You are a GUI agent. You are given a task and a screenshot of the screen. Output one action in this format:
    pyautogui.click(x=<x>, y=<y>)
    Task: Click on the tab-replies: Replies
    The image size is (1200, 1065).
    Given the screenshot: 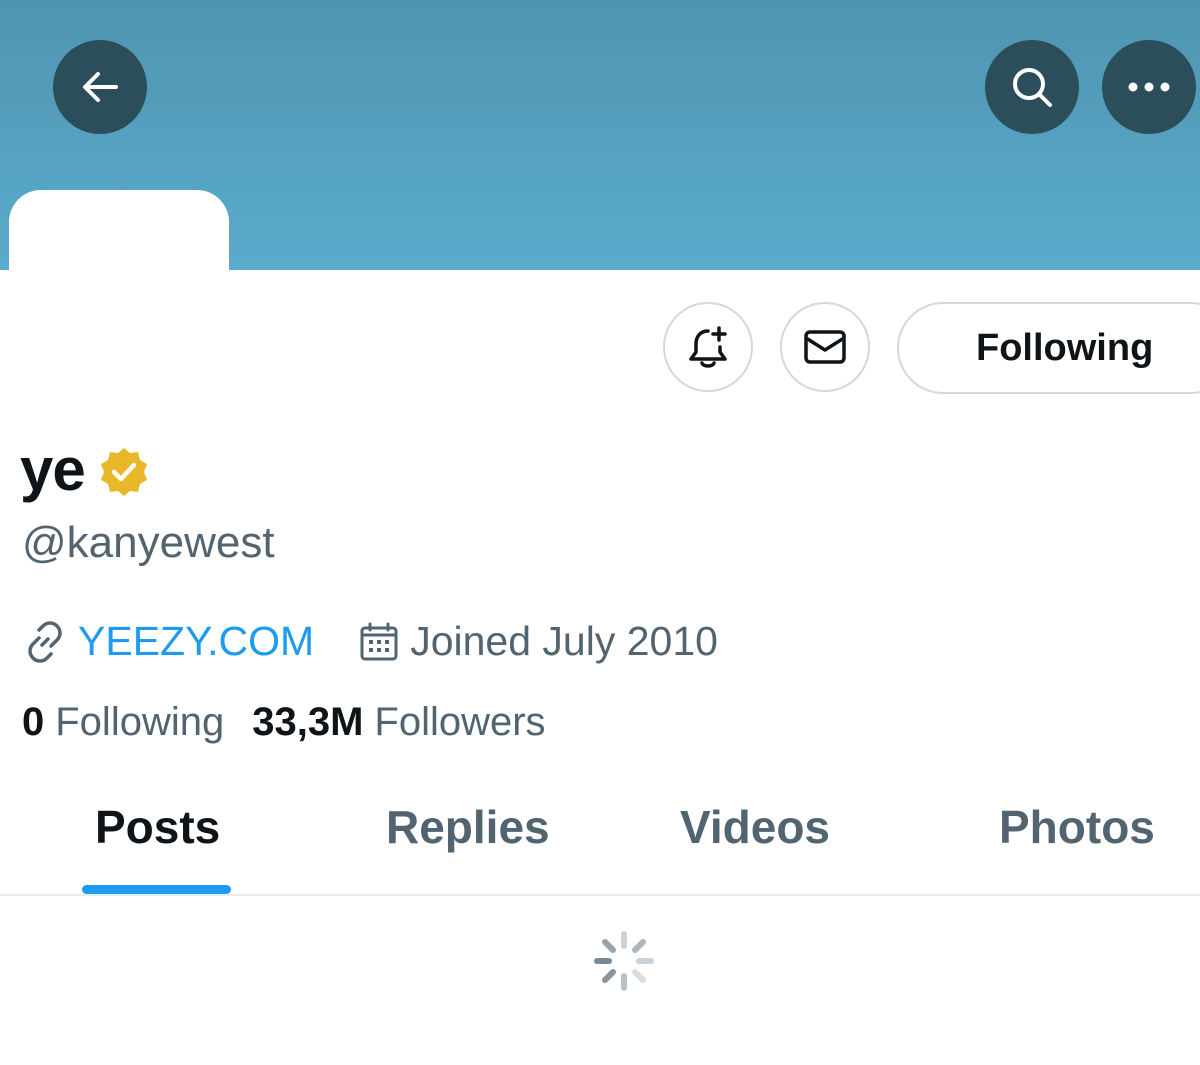 What is the action you would take?
    pyautogui.click(x=468, y=827)
    